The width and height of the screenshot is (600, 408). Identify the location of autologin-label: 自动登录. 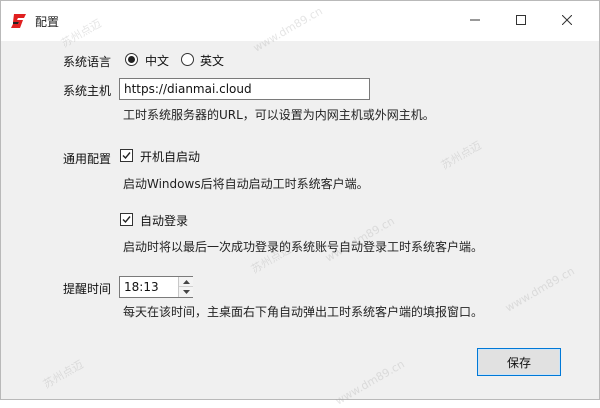
(164, 221).